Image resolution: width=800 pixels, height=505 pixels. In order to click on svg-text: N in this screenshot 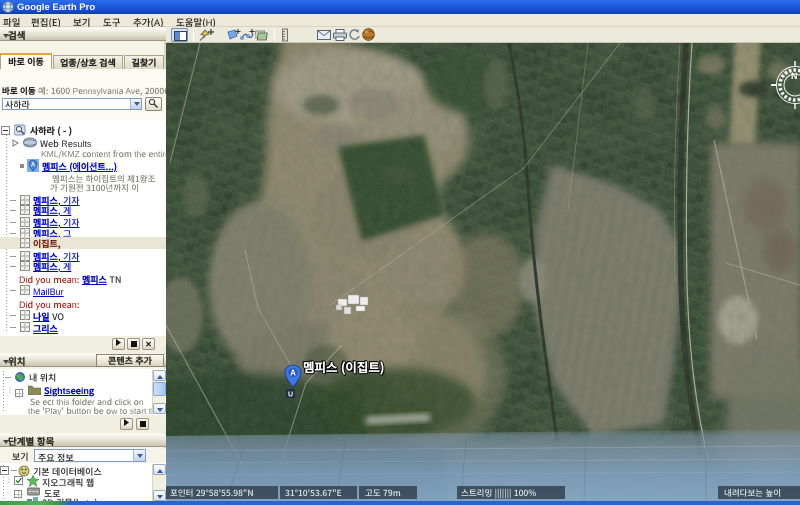, I will do `click(794, 76)`.